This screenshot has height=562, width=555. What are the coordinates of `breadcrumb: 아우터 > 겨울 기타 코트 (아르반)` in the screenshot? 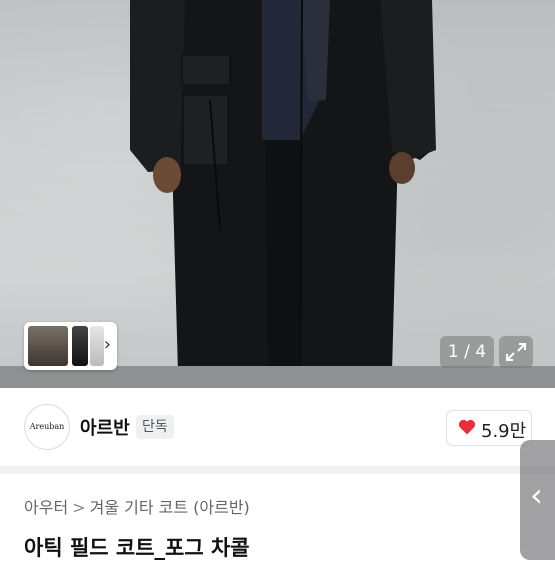 It's located at (137, 506).